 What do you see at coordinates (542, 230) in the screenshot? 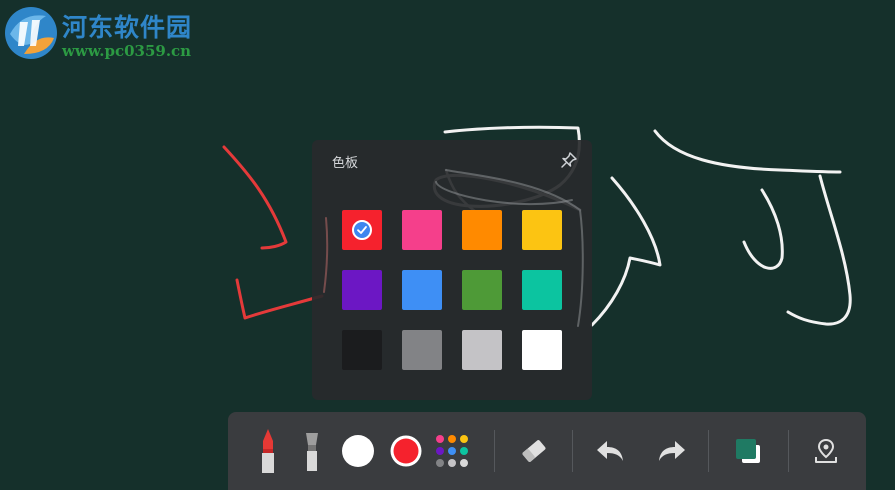
I see `color-swatch-yellow` at bounding box center [542, 230].